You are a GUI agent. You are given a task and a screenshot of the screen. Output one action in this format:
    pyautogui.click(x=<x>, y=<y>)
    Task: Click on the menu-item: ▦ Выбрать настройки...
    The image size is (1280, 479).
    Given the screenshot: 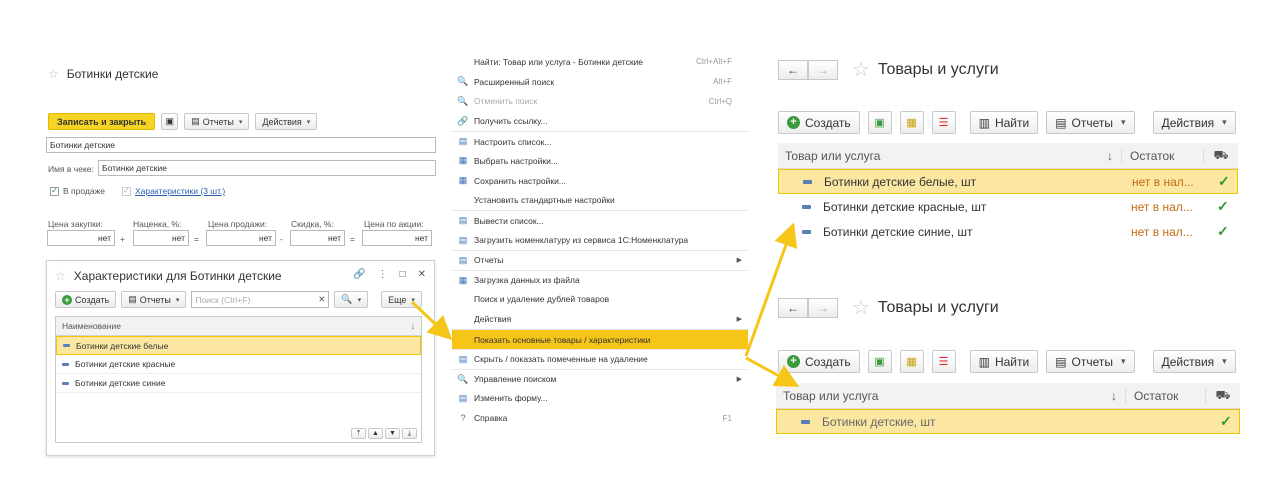 What is the action you would take?
    pyautogui.click(x=600, y=161)
    